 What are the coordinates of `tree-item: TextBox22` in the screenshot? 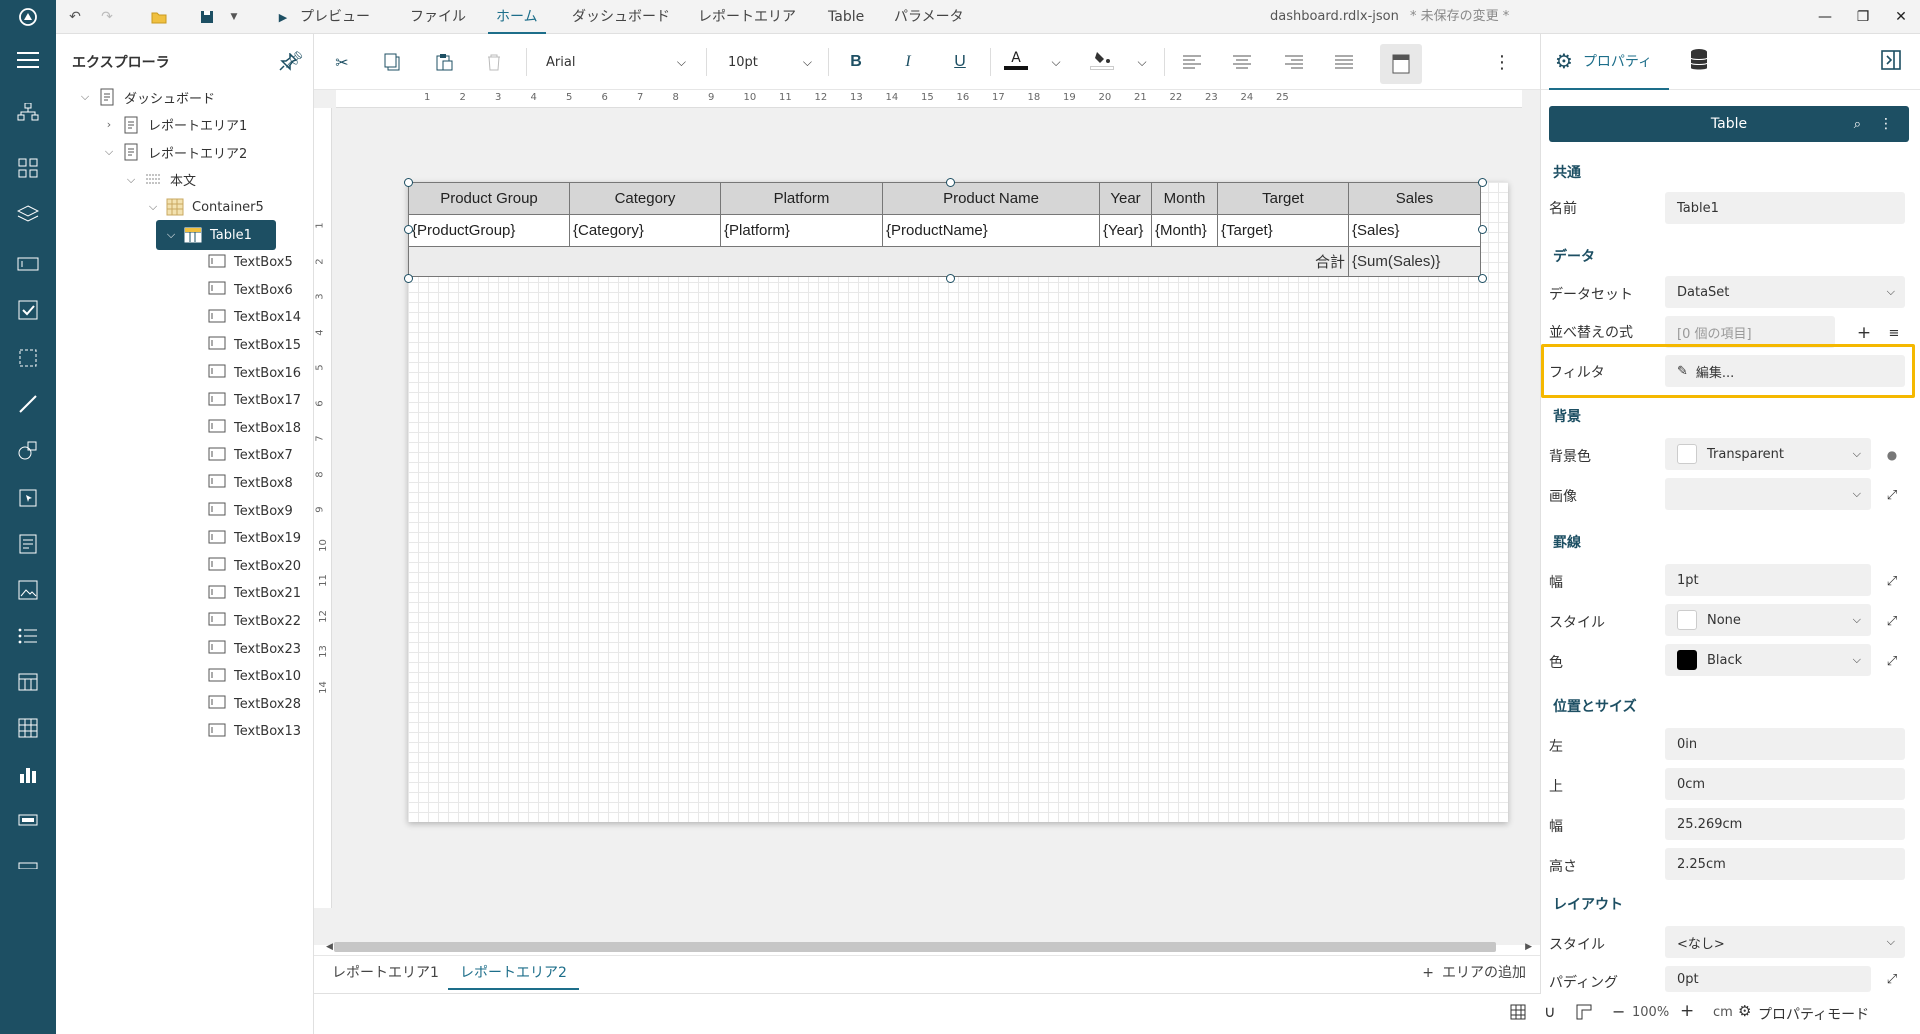 It's located at (244, 621).